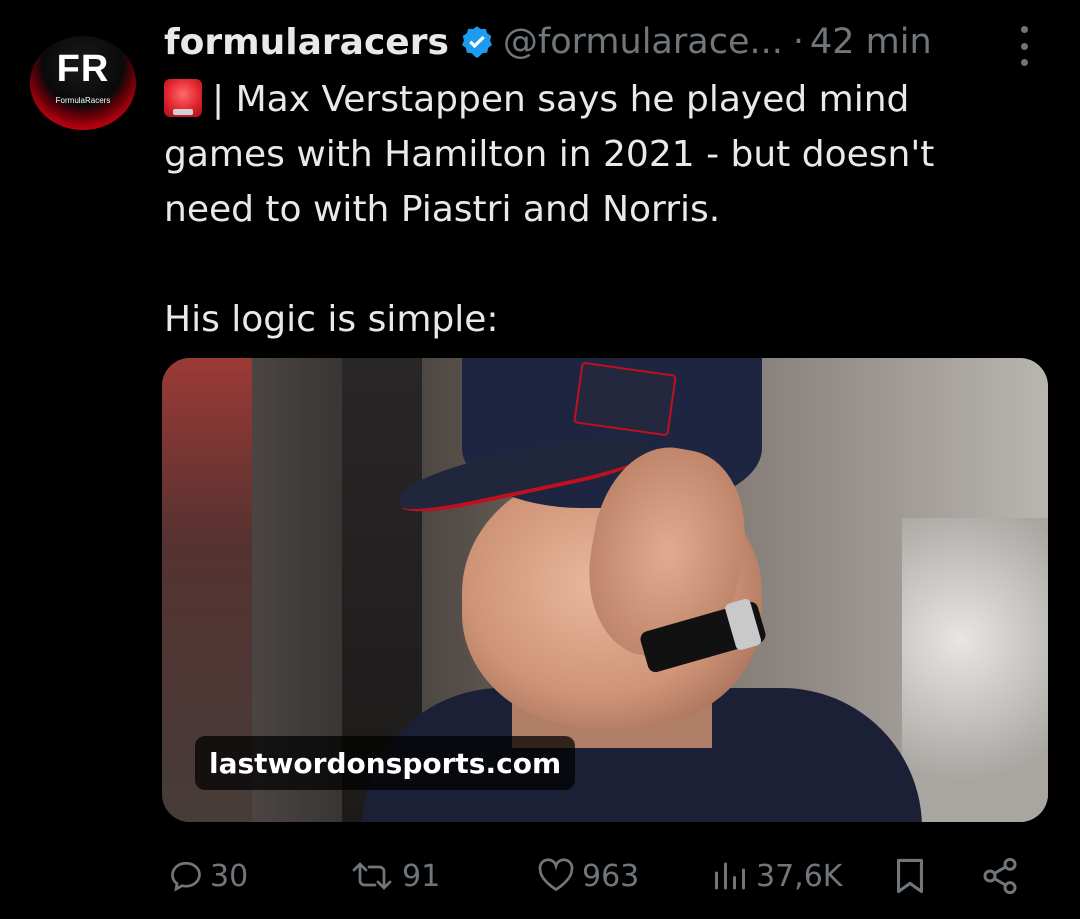 Image resolution: width=1080 pixels, height=919 pixels. I want to click on timestamp: 42 min, so click(871, 42).